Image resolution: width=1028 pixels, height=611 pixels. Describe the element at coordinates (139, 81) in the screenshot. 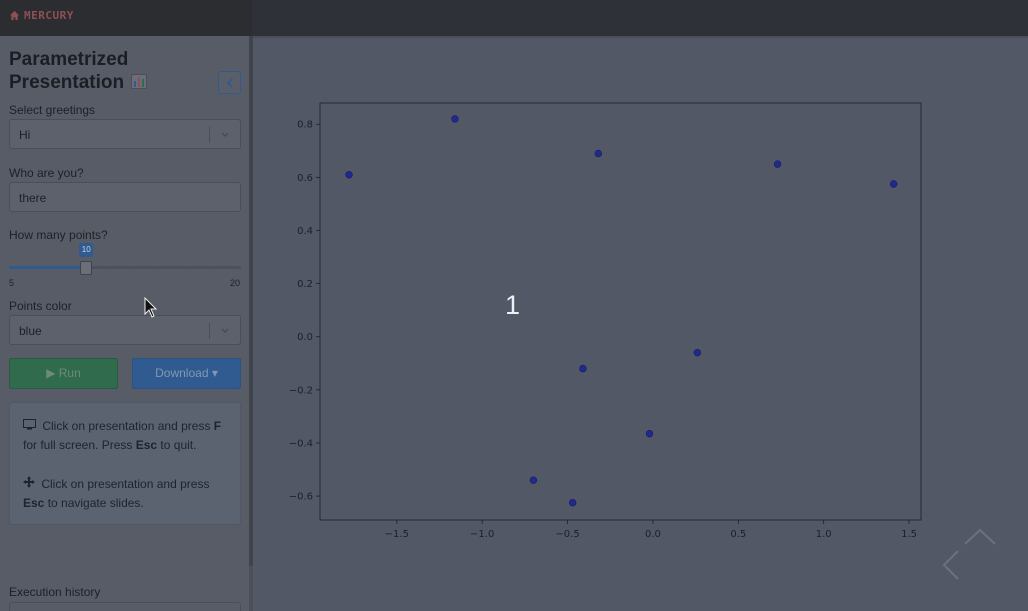

I see `bar-chart-emoji-icon` at that location.